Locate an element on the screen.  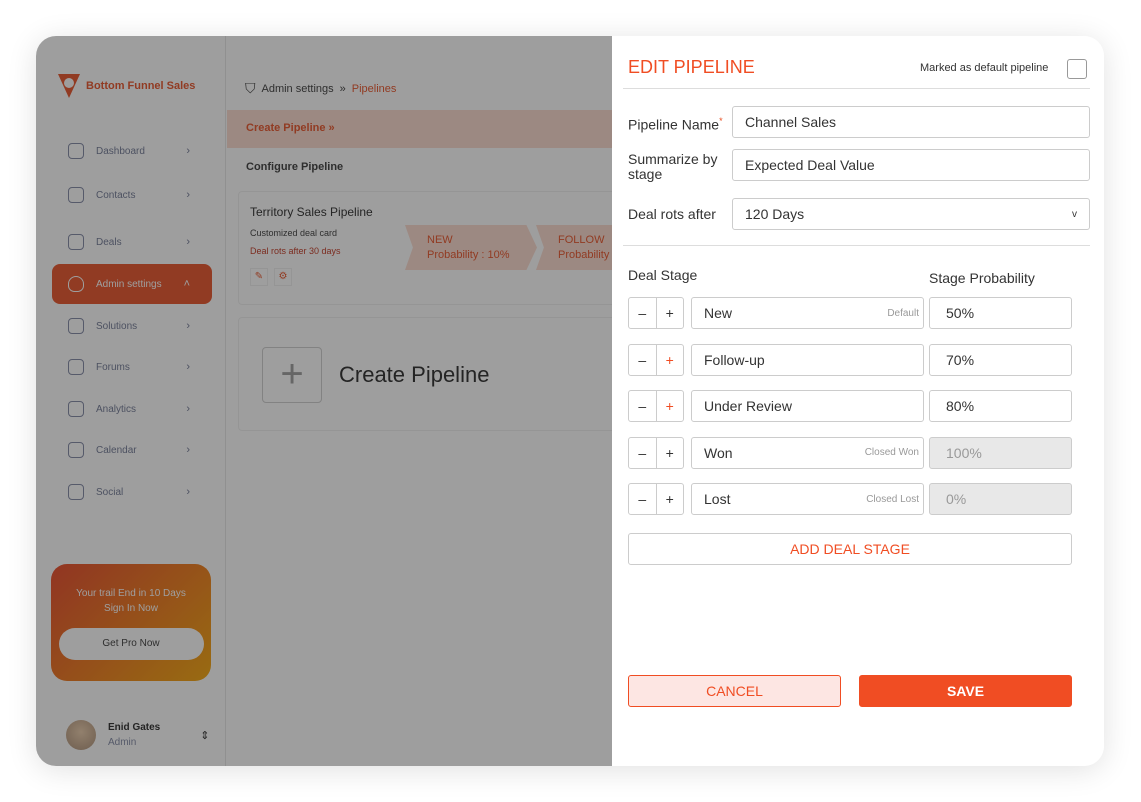
stage-probability-input: 80% is located at coordinates (1000, 406).